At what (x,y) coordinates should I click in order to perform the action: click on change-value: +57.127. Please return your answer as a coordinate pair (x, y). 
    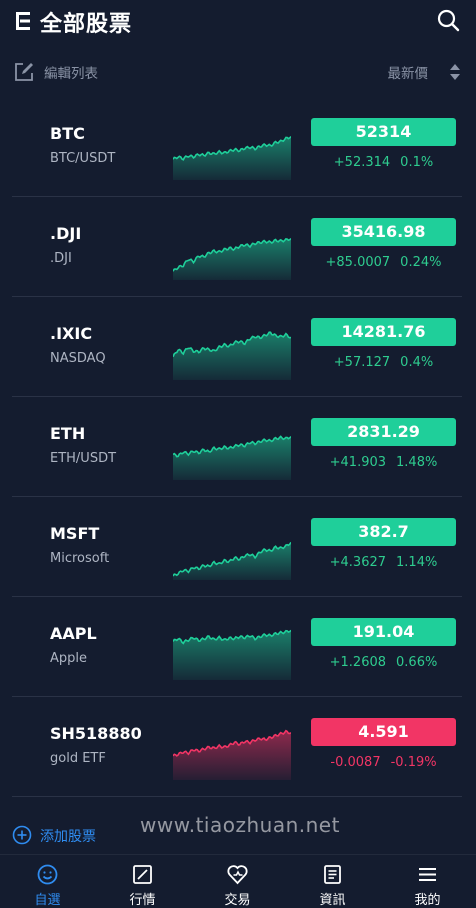
    Looking at the image, I should click on (362, 362).